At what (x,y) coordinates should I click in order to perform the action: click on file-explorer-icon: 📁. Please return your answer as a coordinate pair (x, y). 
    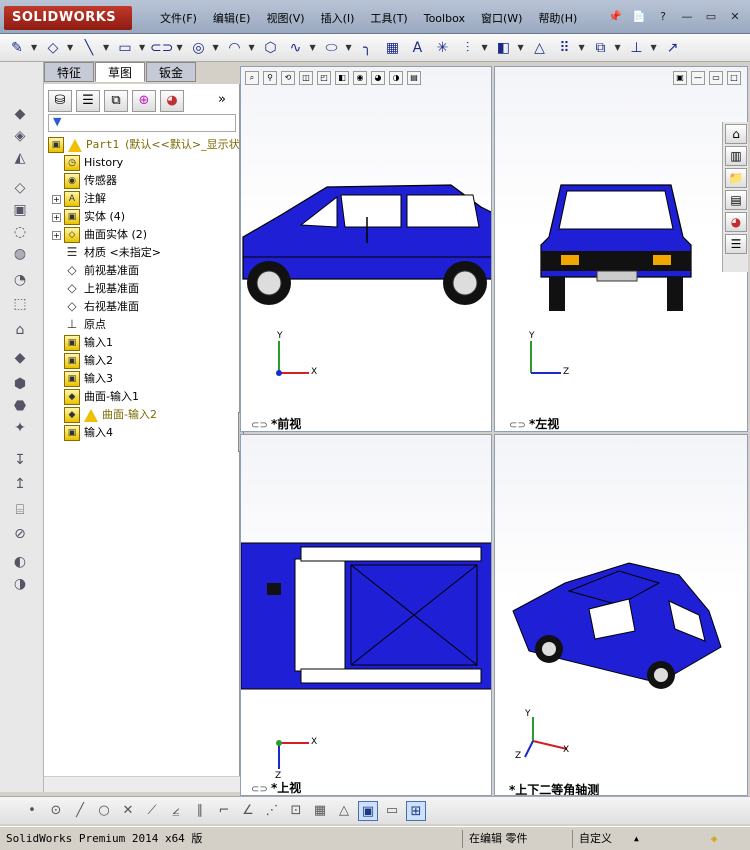
    Looking at the image, I should click on (736, 178).